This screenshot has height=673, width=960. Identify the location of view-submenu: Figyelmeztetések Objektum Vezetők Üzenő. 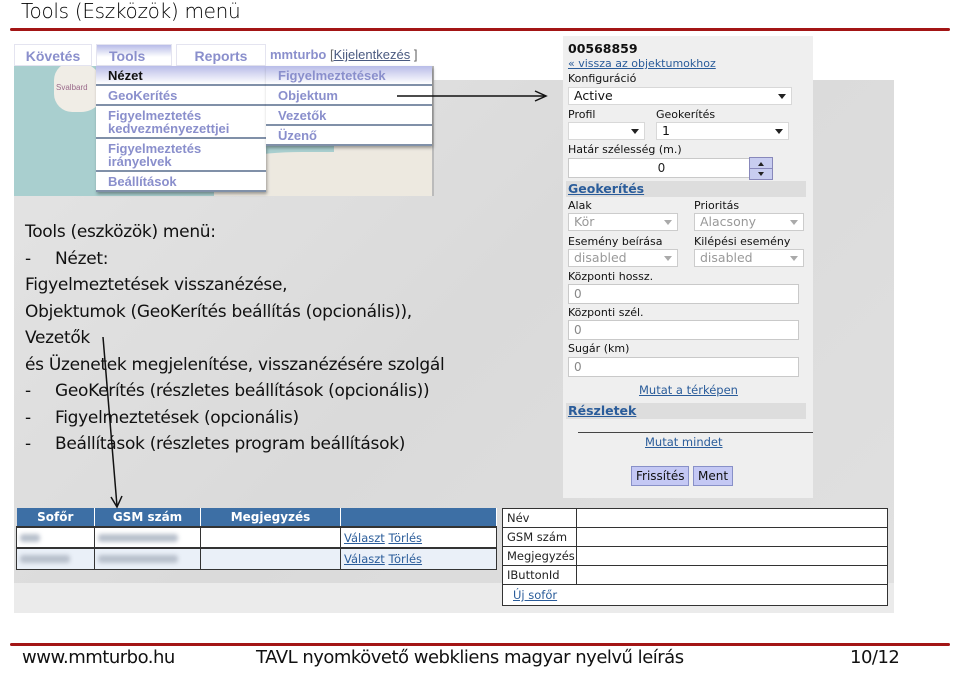
(349, 106).